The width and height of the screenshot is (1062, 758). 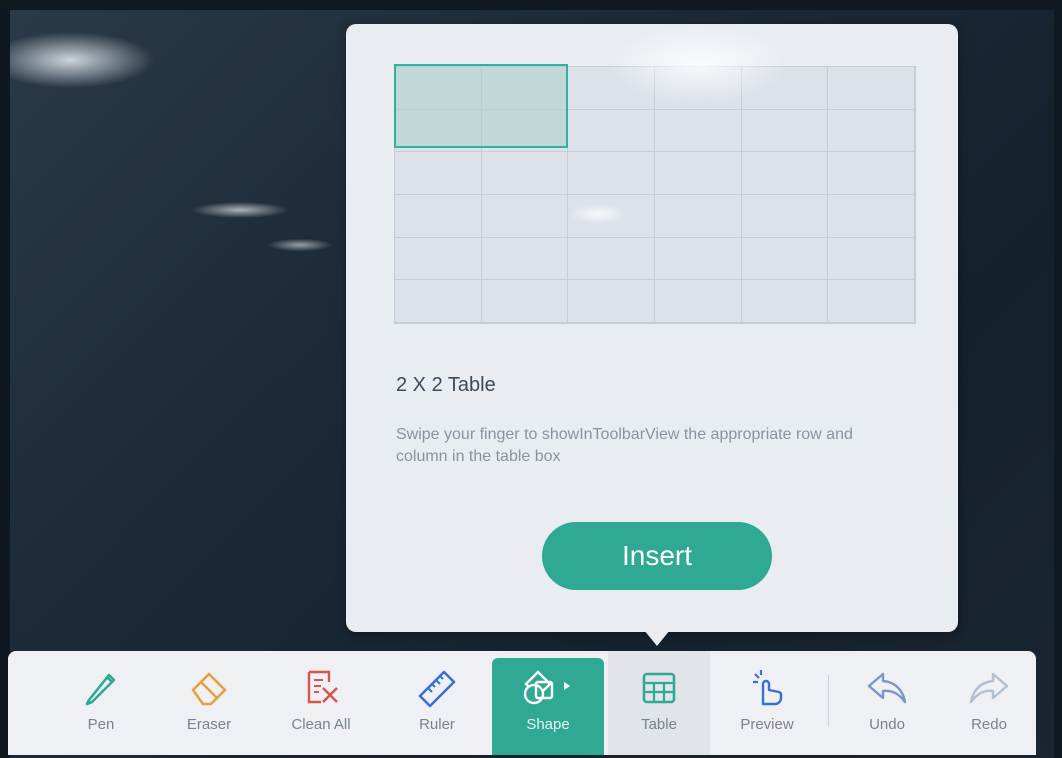 I want to click on ruler-tool-button: Ruler, so click(x=437, y=703).